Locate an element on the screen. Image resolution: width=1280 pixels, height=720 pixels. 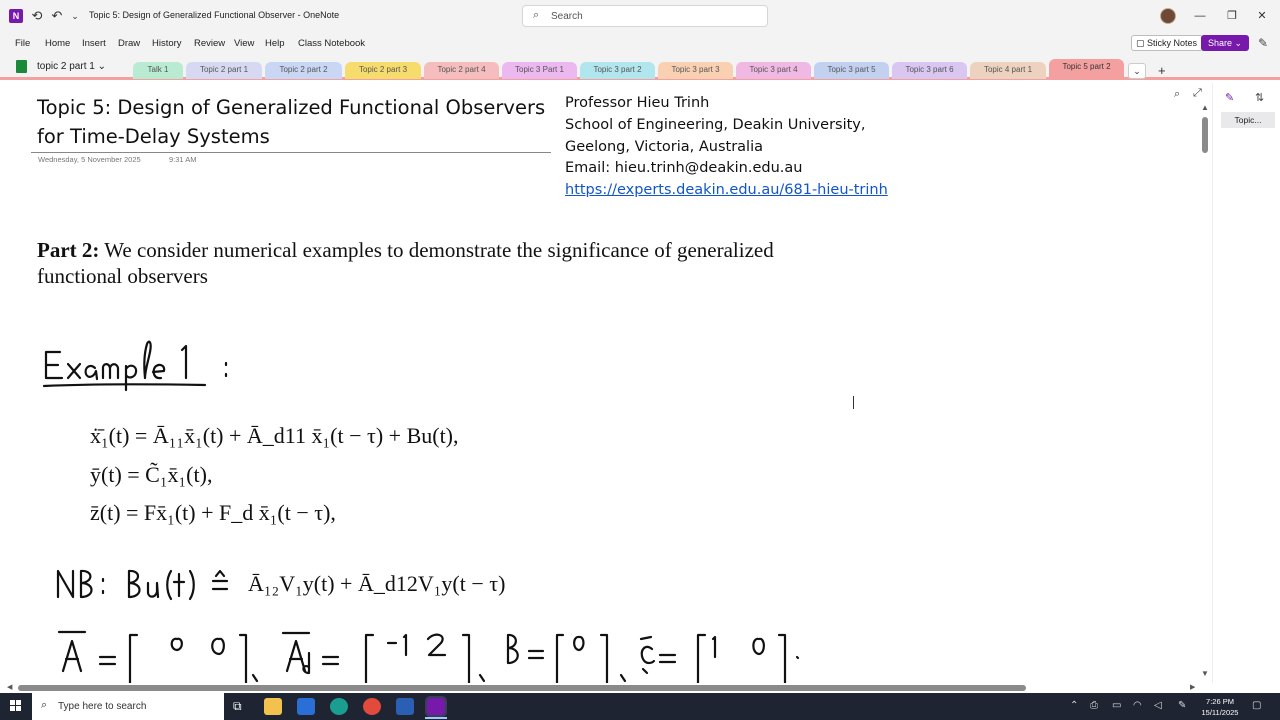
windows-start-icon is located at coordinates (16, 706).